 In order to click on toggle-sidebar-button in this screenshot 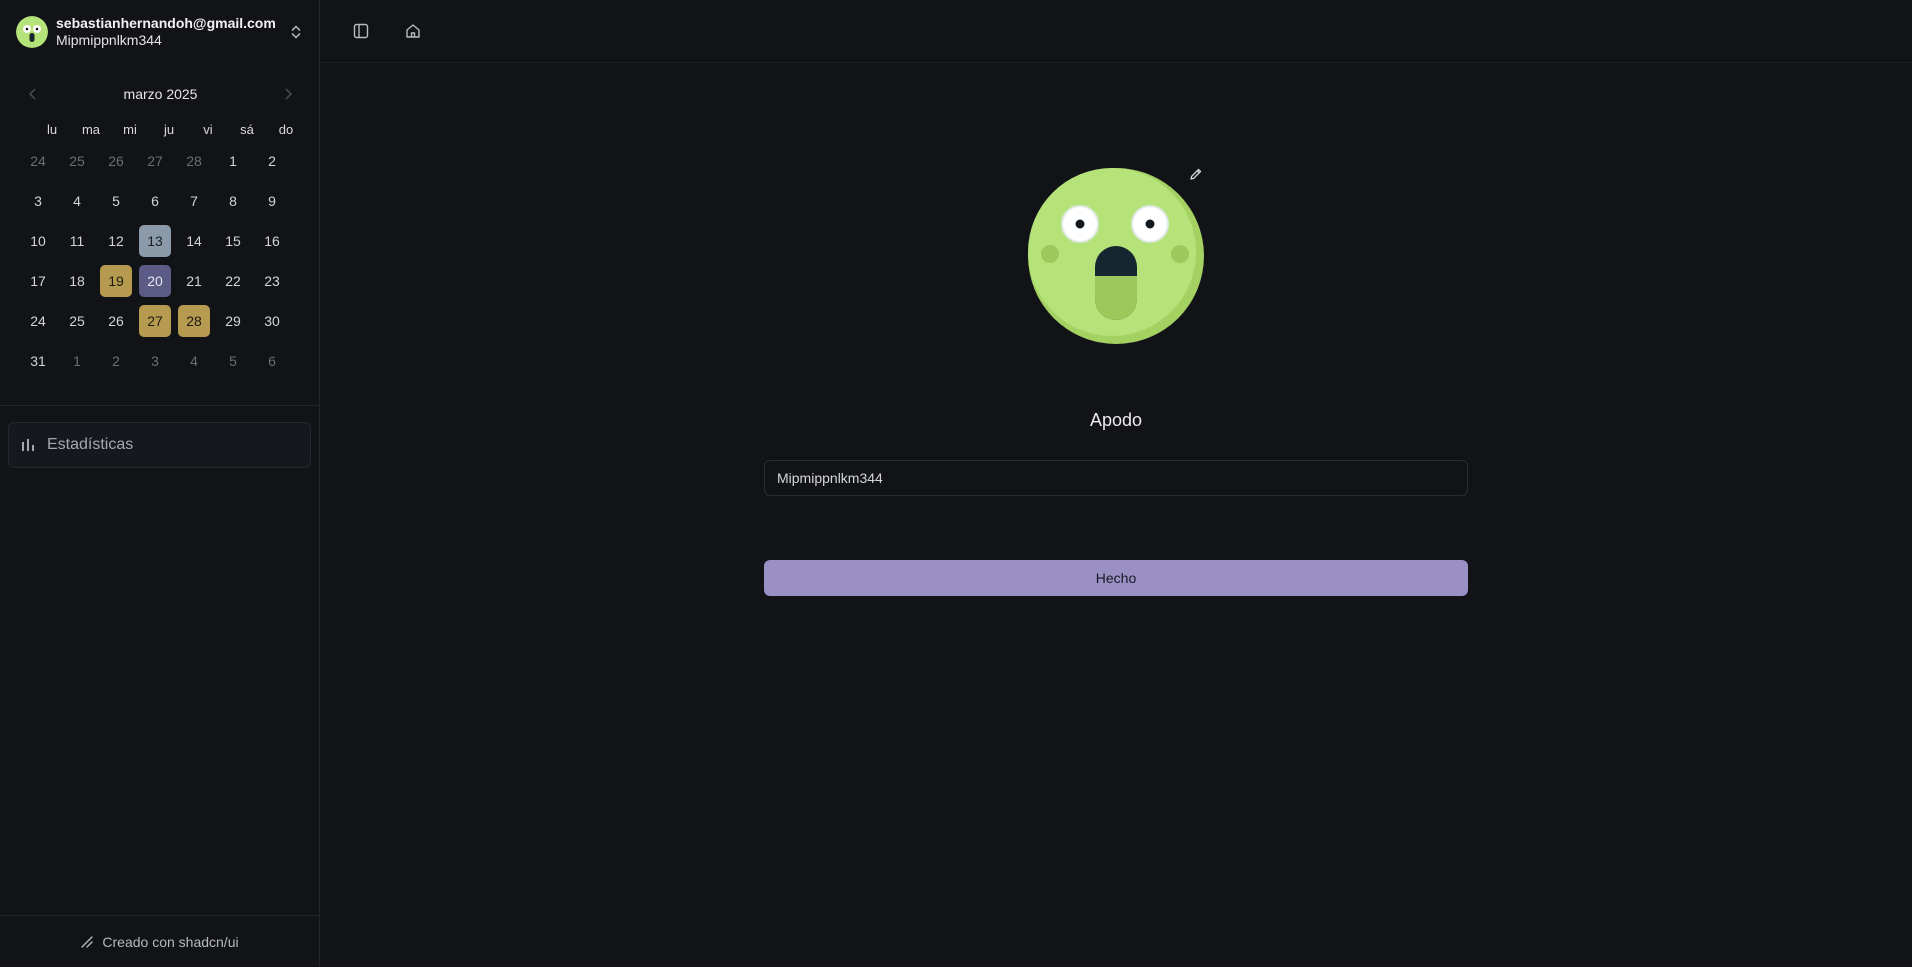, I will do `click(361, 31)`.